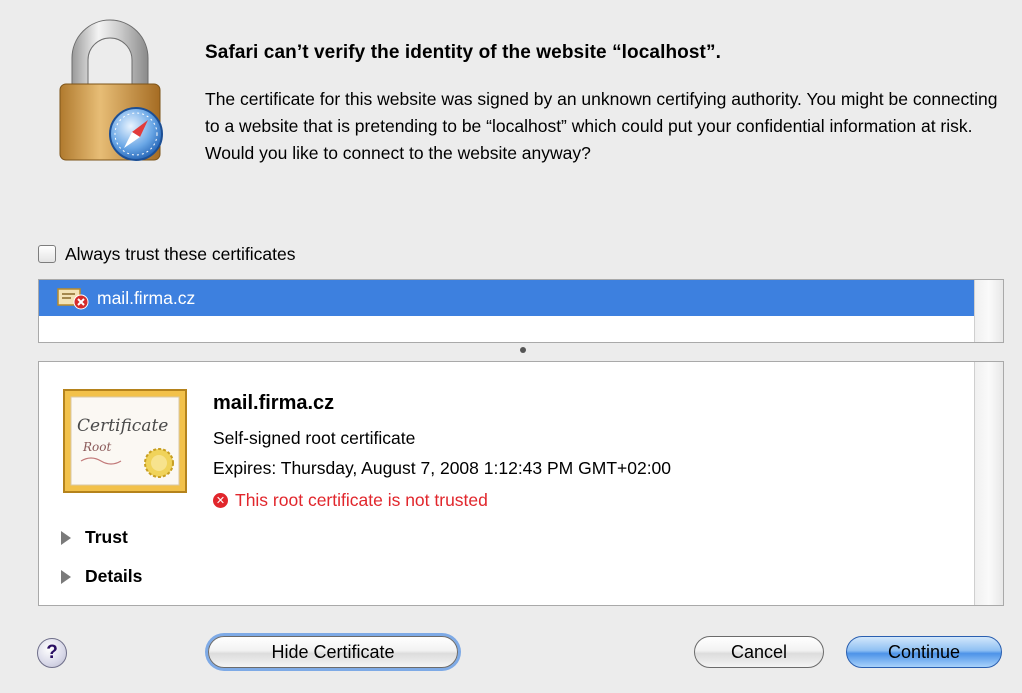 The width and height of the screenshot is (1022, 693). Describe the element at coordinates (113, 576) in the screenshot. I see `details-disclosure-label: Details` at that location.